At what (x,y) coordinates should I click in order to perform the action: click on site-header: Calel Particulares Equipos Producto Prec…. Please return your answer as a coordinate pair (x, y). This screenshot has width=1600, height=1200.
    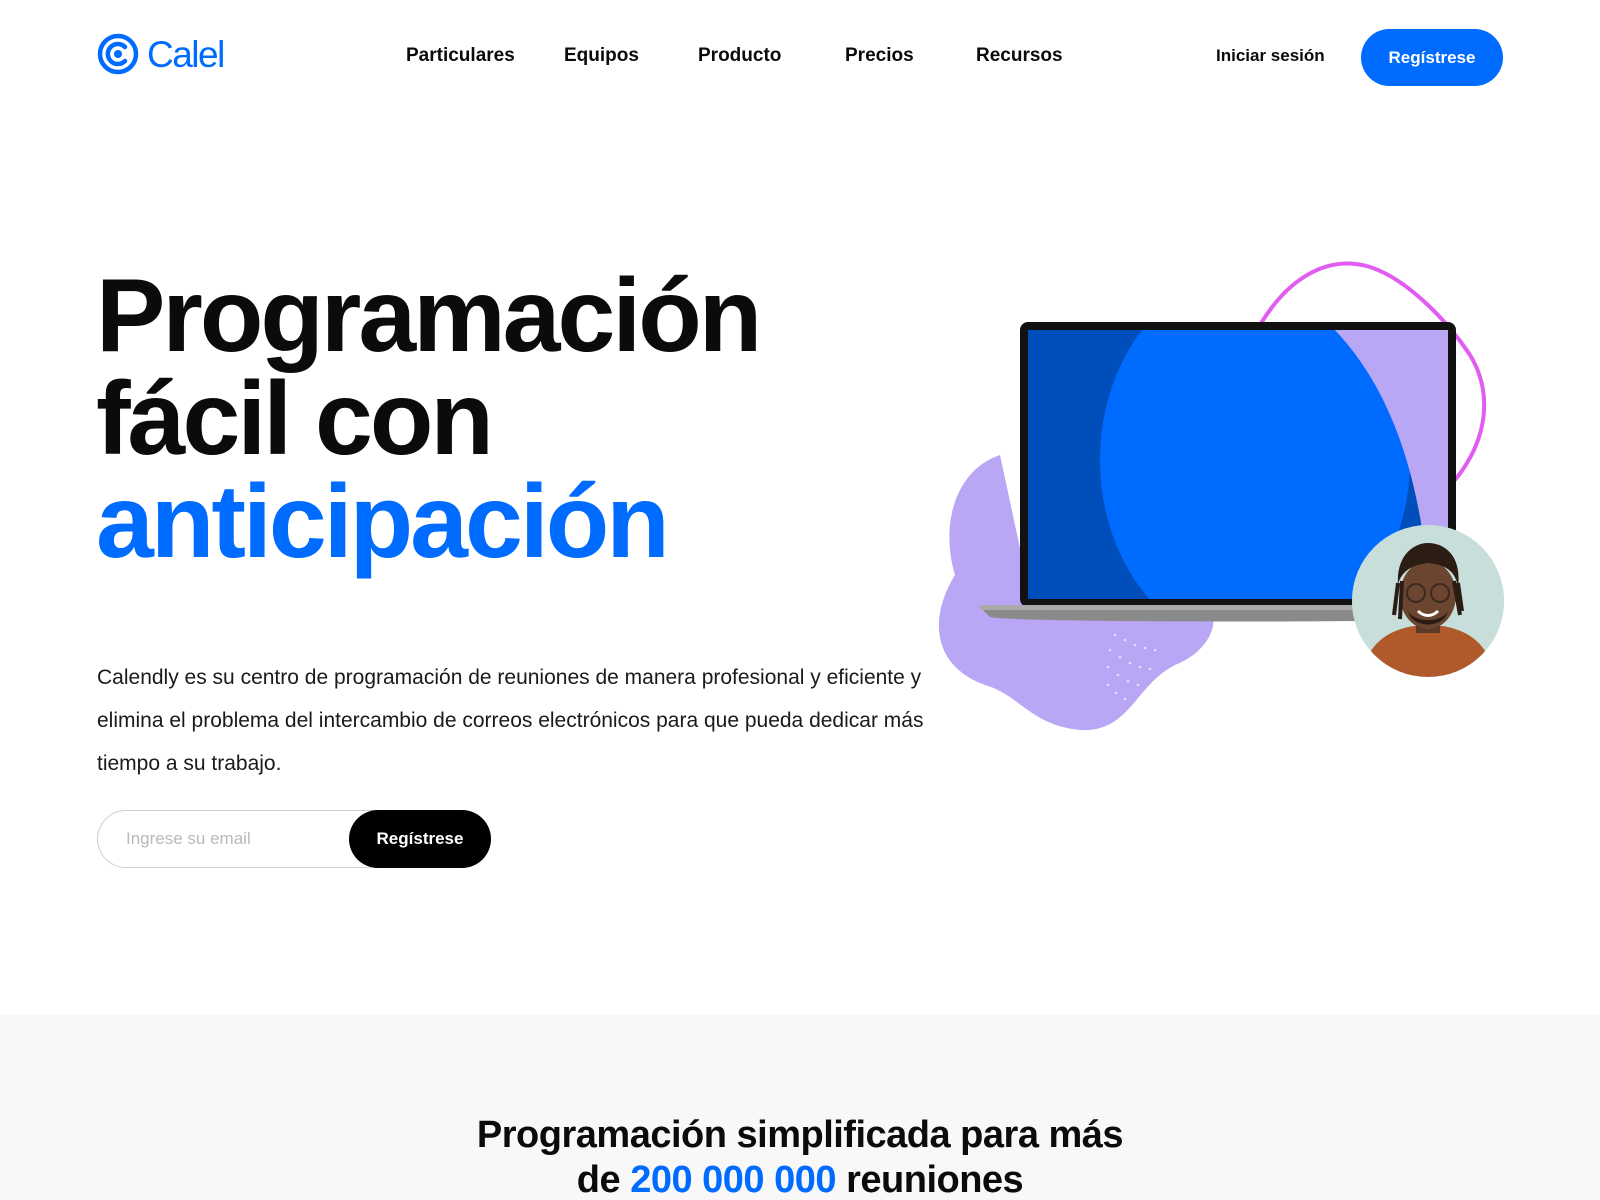
    Looking at the image, I should click on (800, 57).